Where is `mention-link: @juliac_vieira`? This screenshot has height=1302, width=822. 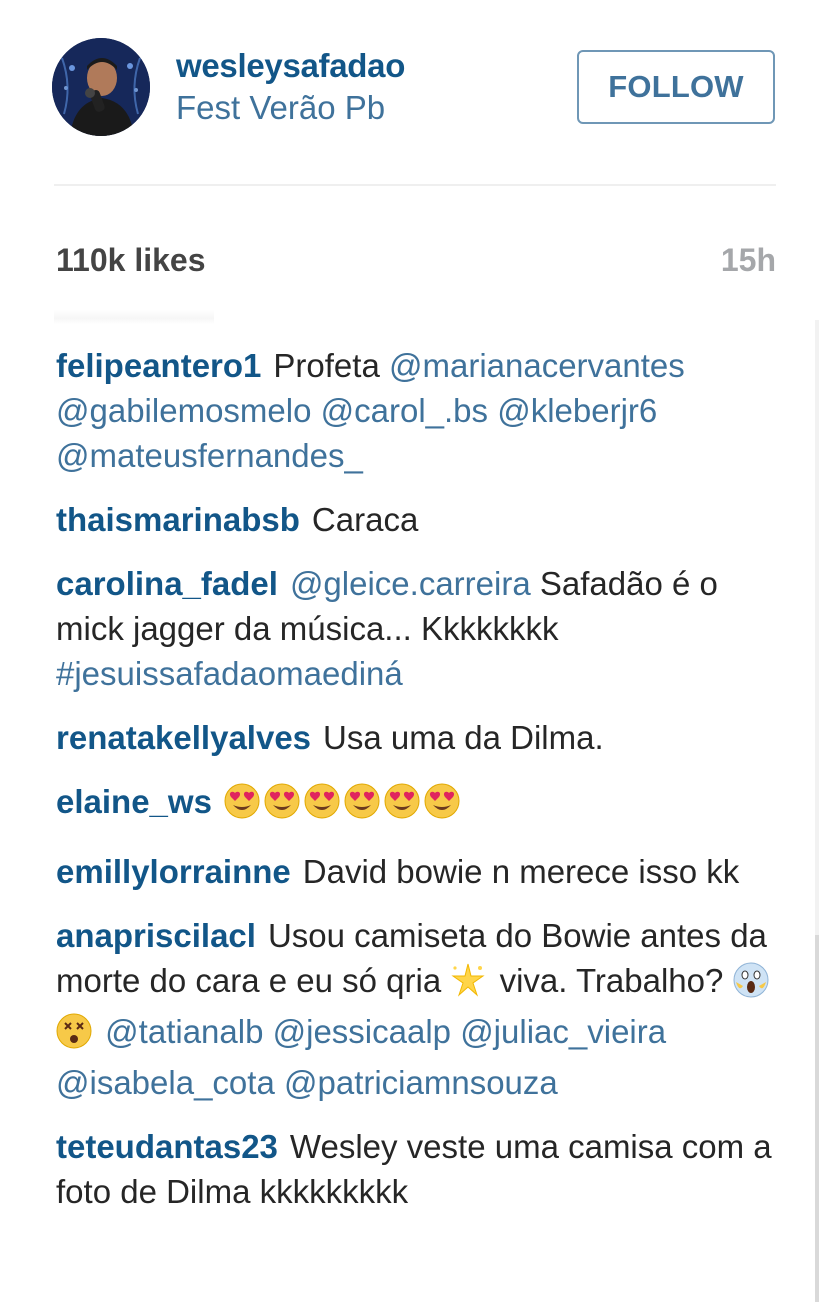 mention-link: @juliac_vieira is located at coordinates (563, 1031).